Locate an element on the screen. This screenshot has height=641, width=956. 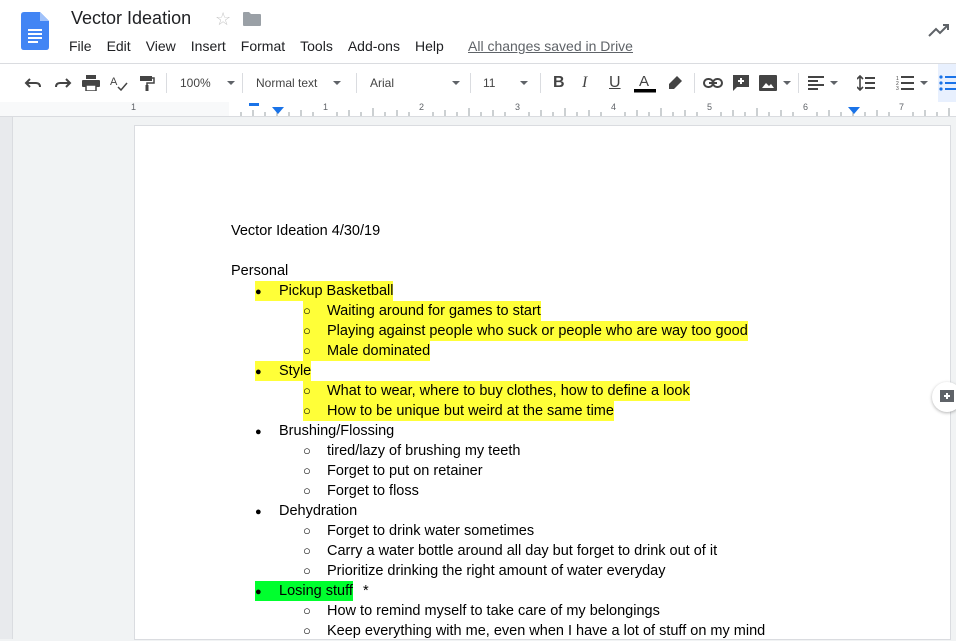
list-item-text: Male dominated is located at coordinates (379, 351).